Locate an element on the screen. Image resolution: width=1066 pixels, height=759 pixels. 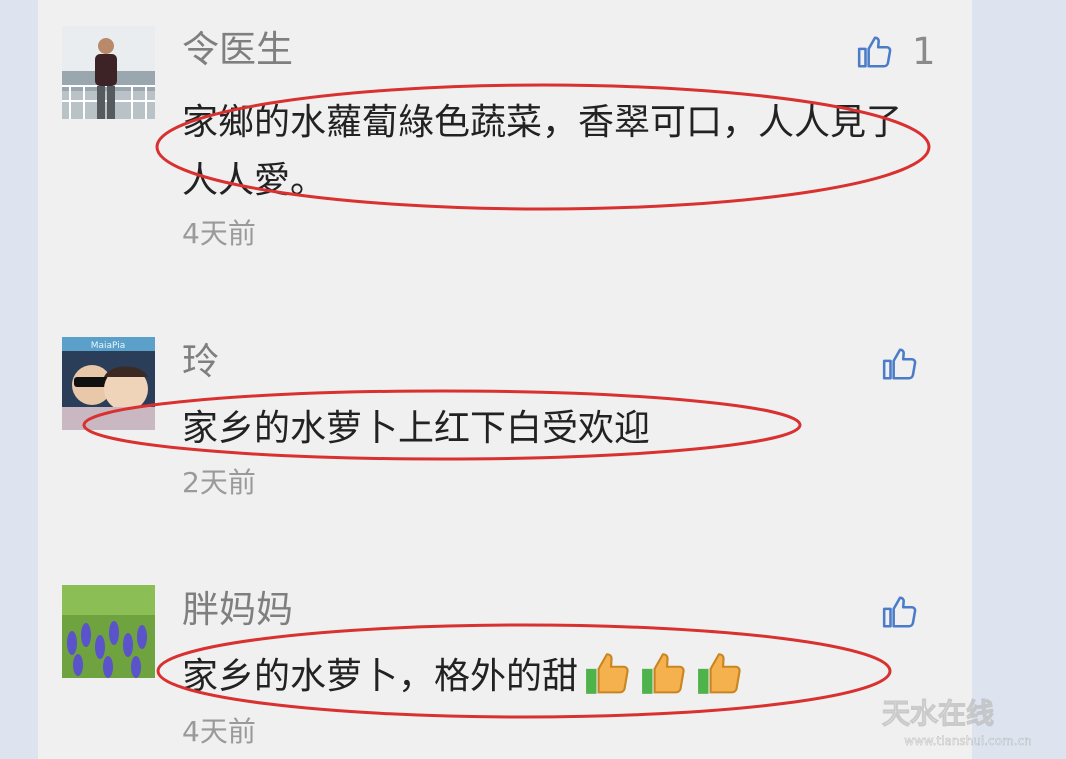
watermark-logo: 天水在线 www.tianshui.com.cn is located at coordinates (956, 723).